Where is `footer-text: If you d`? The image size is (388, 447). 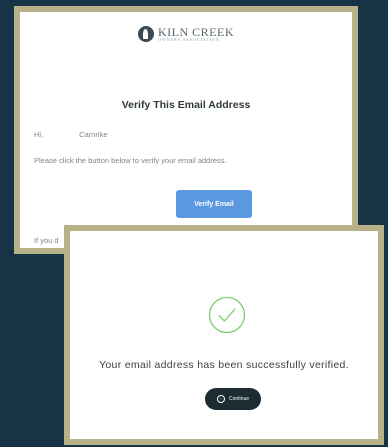
footer-text: If you d is located at coordinates (46, 240).